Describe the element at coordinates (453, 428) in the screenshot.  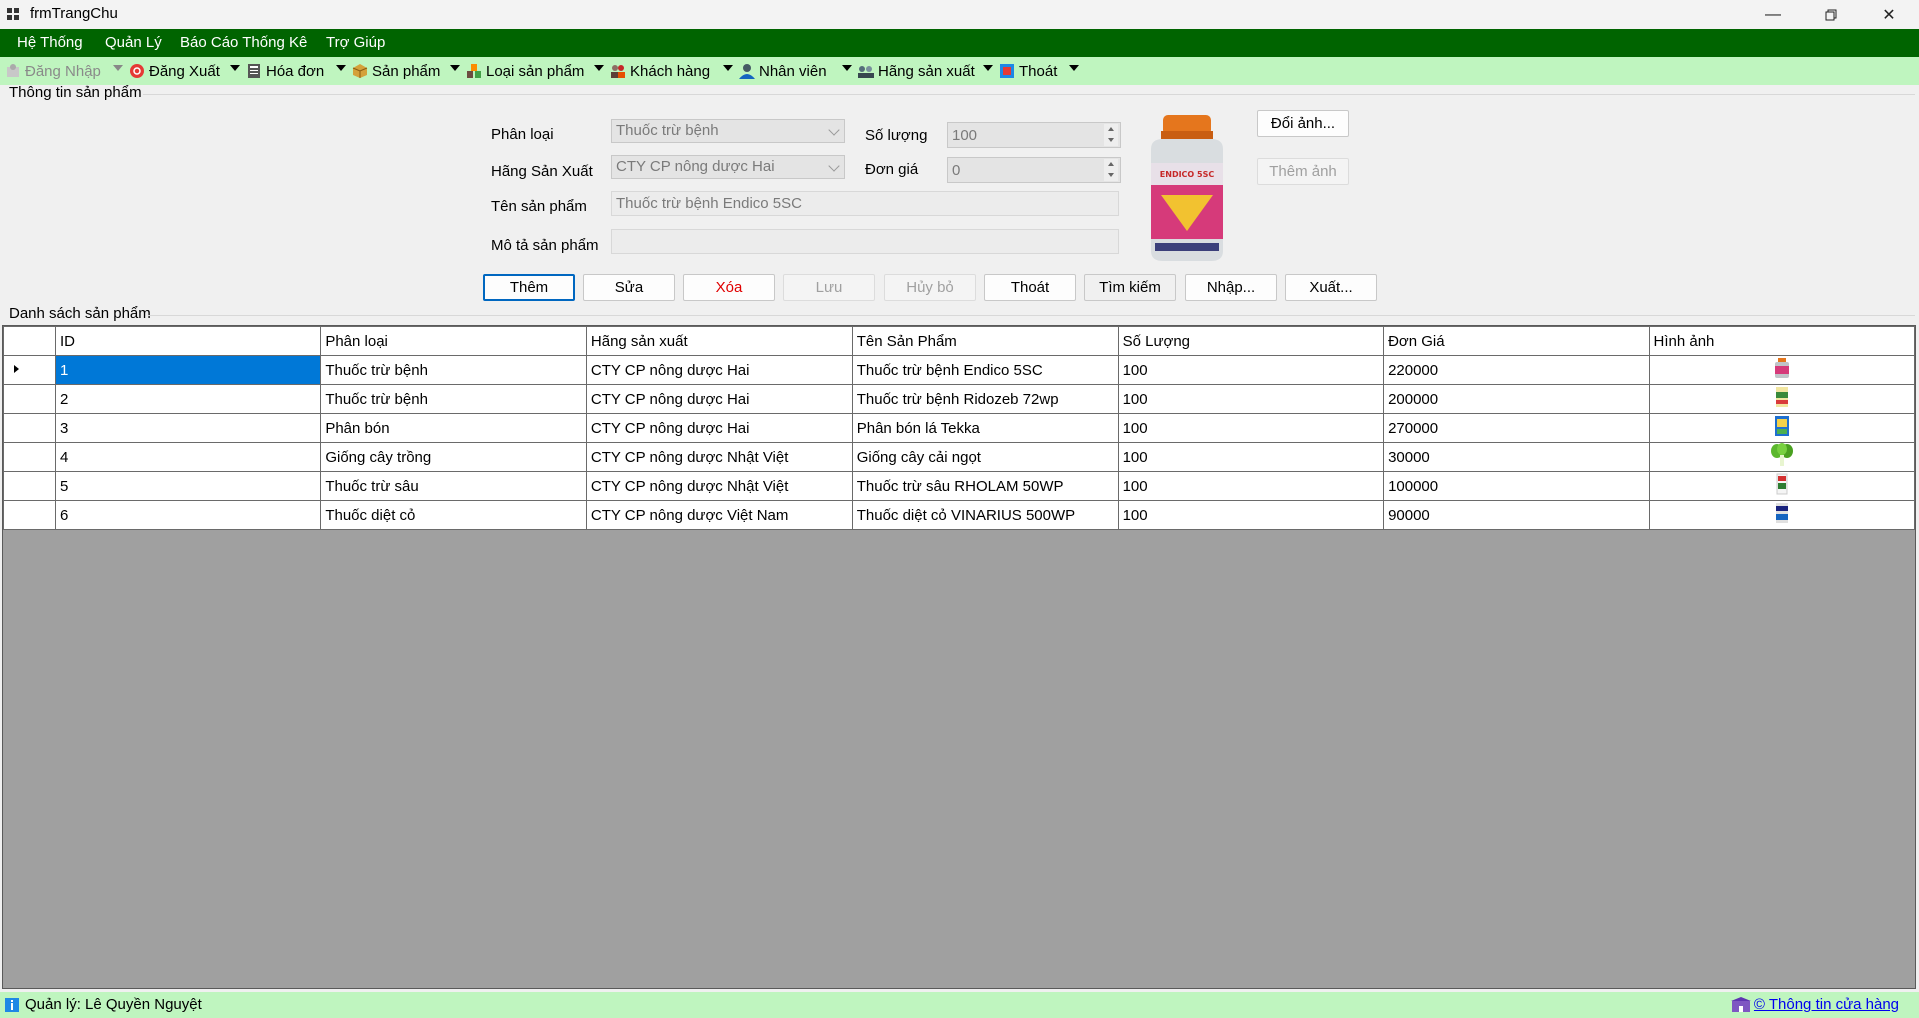
I see `cell-phan-loai: Phân bón` at that location.